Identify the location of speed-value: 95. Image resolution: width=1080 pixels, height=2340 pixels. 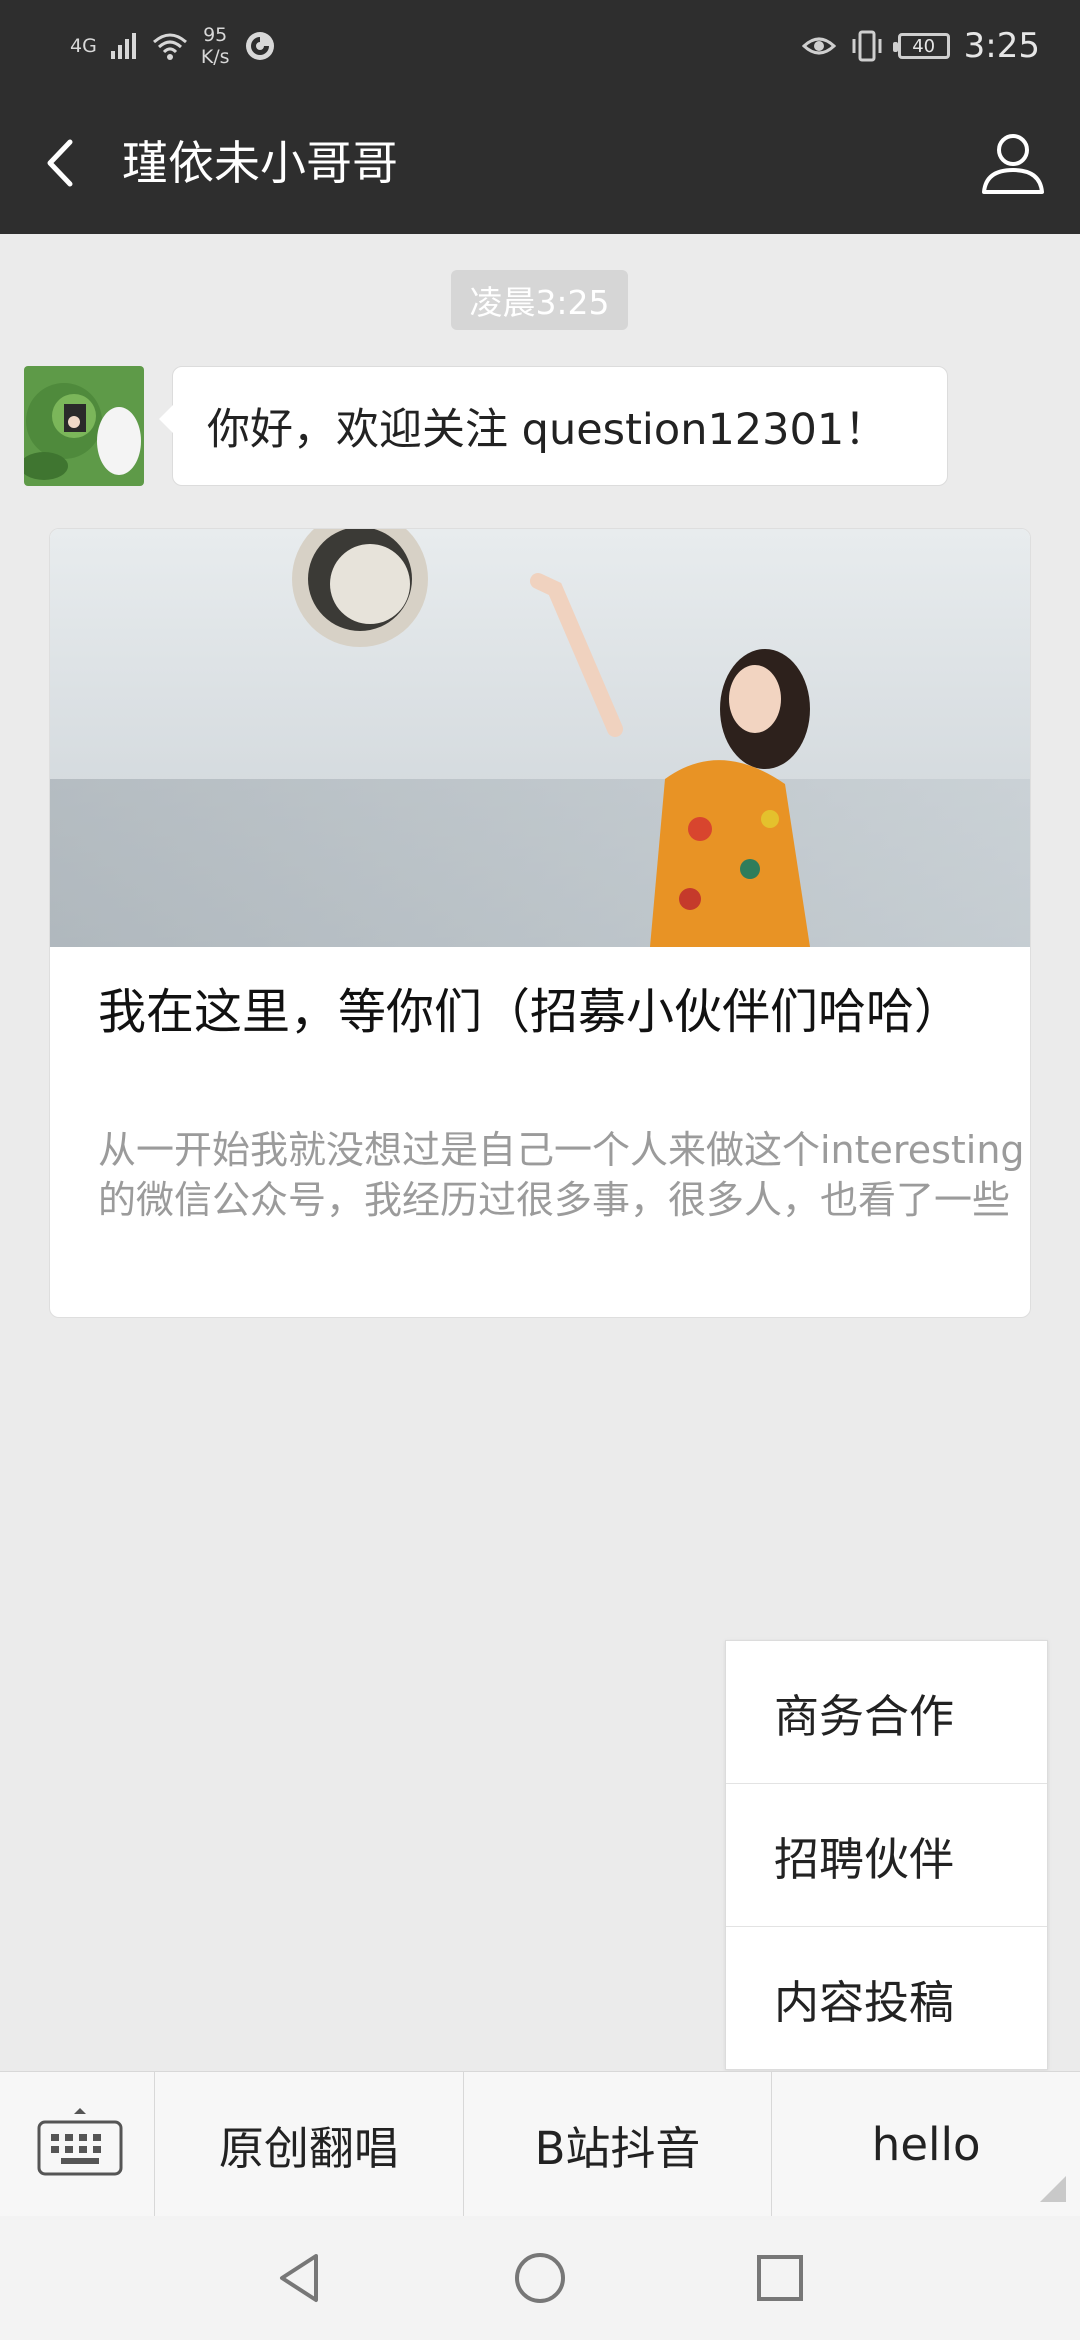
(215, 35).